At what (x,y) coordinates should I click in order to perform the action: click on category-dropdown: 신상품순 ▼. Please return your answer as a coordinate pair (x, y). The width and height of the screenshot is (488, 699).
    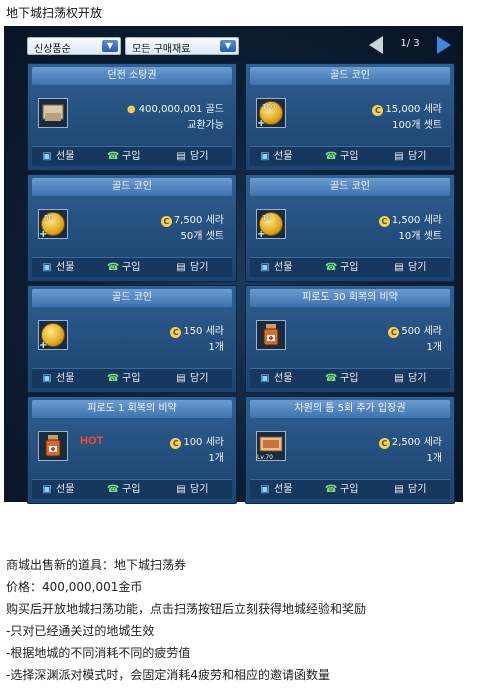
    Looking at the image, I should click on (74, 46).